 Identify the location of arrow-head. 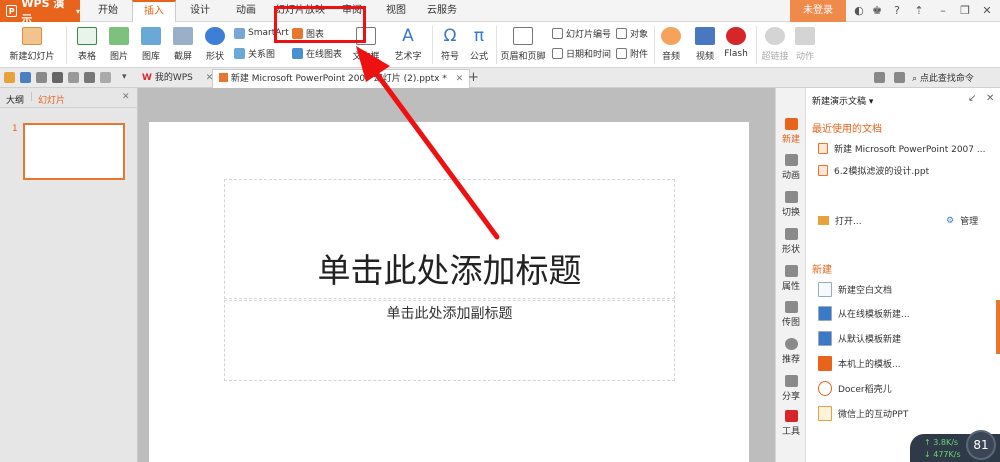
(373, 64).